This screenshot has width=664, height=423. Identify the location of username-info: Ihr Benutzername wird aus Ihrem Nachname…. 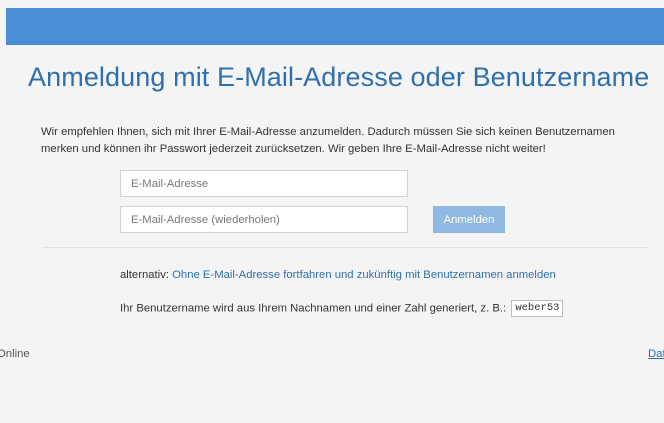
(342, 308).